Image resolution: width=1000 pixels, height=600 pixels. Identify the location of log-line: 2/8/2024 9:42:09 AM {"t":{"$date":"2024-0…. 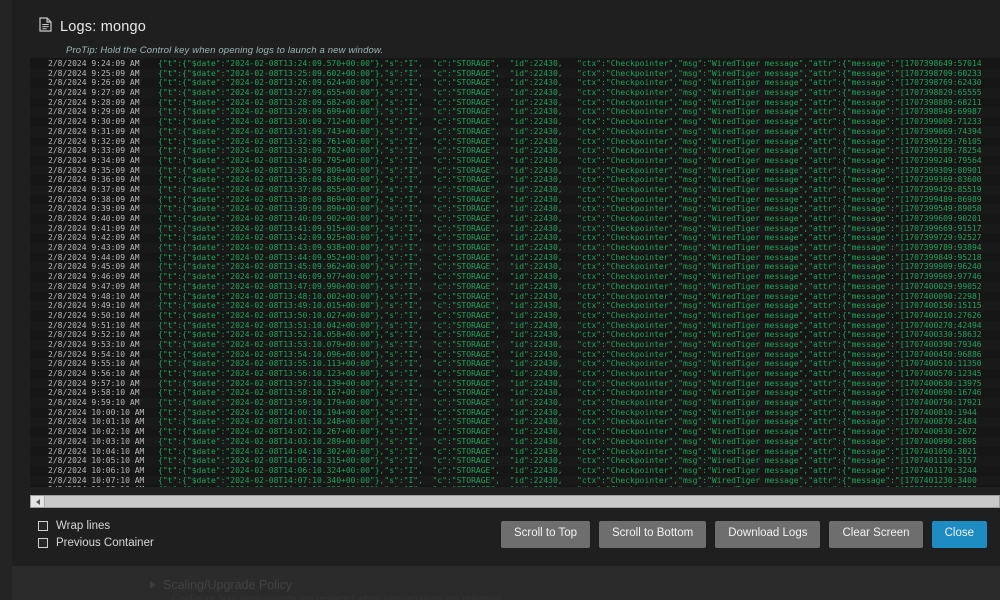
(515, 238).